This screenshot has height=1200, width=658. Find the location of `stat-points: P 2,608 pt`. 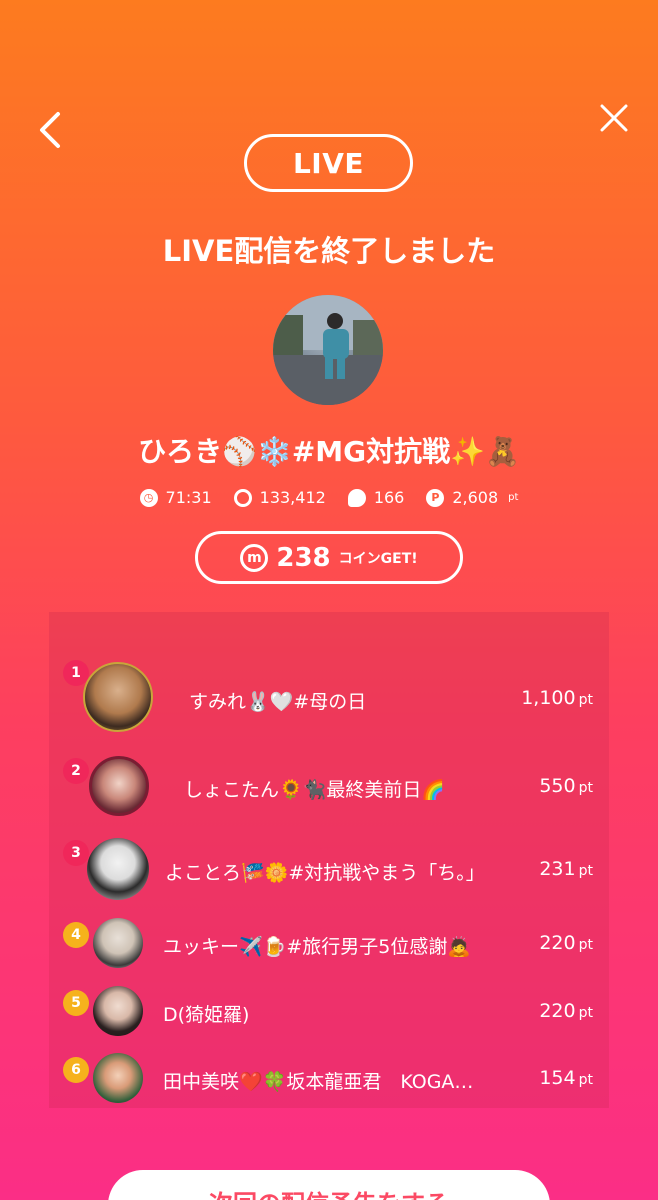

stat-points: P 2,608 pt is located at coordinates (472, 497).